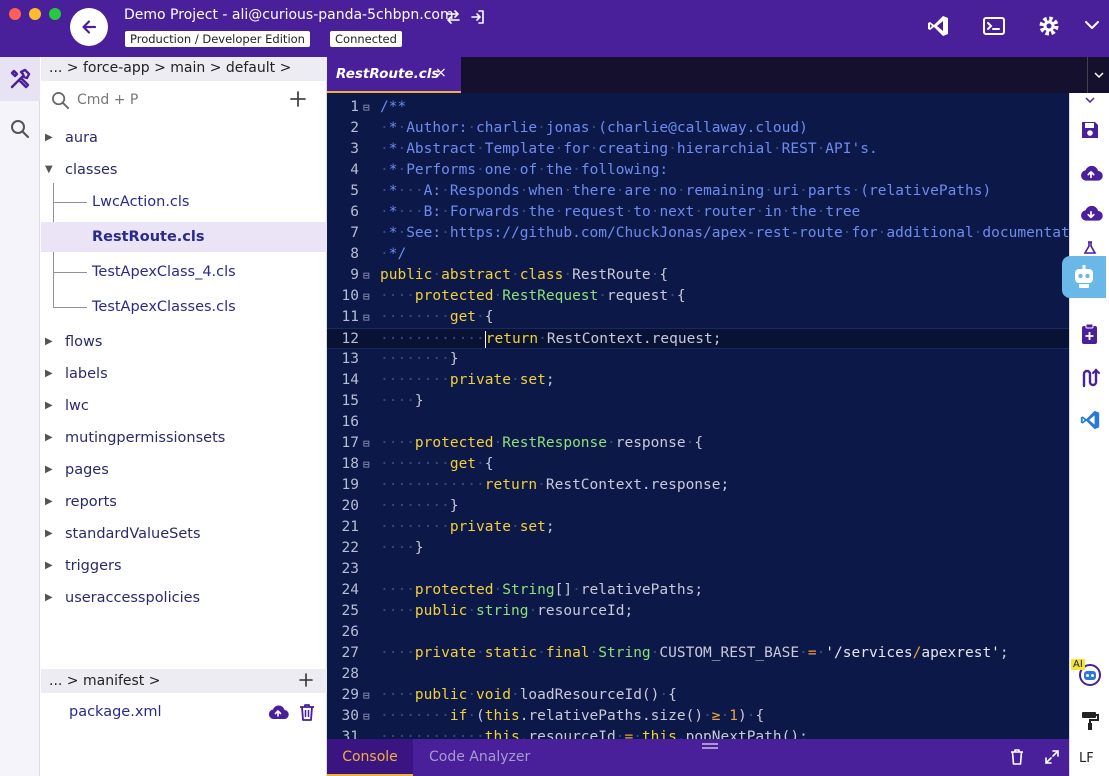 This screenshot has width=1109, height=776. What do you see at coordinates (217, 39) in the screenshot?
I see `org-type-badge: Production / Developer Edition` at bounding box center [217, 39].